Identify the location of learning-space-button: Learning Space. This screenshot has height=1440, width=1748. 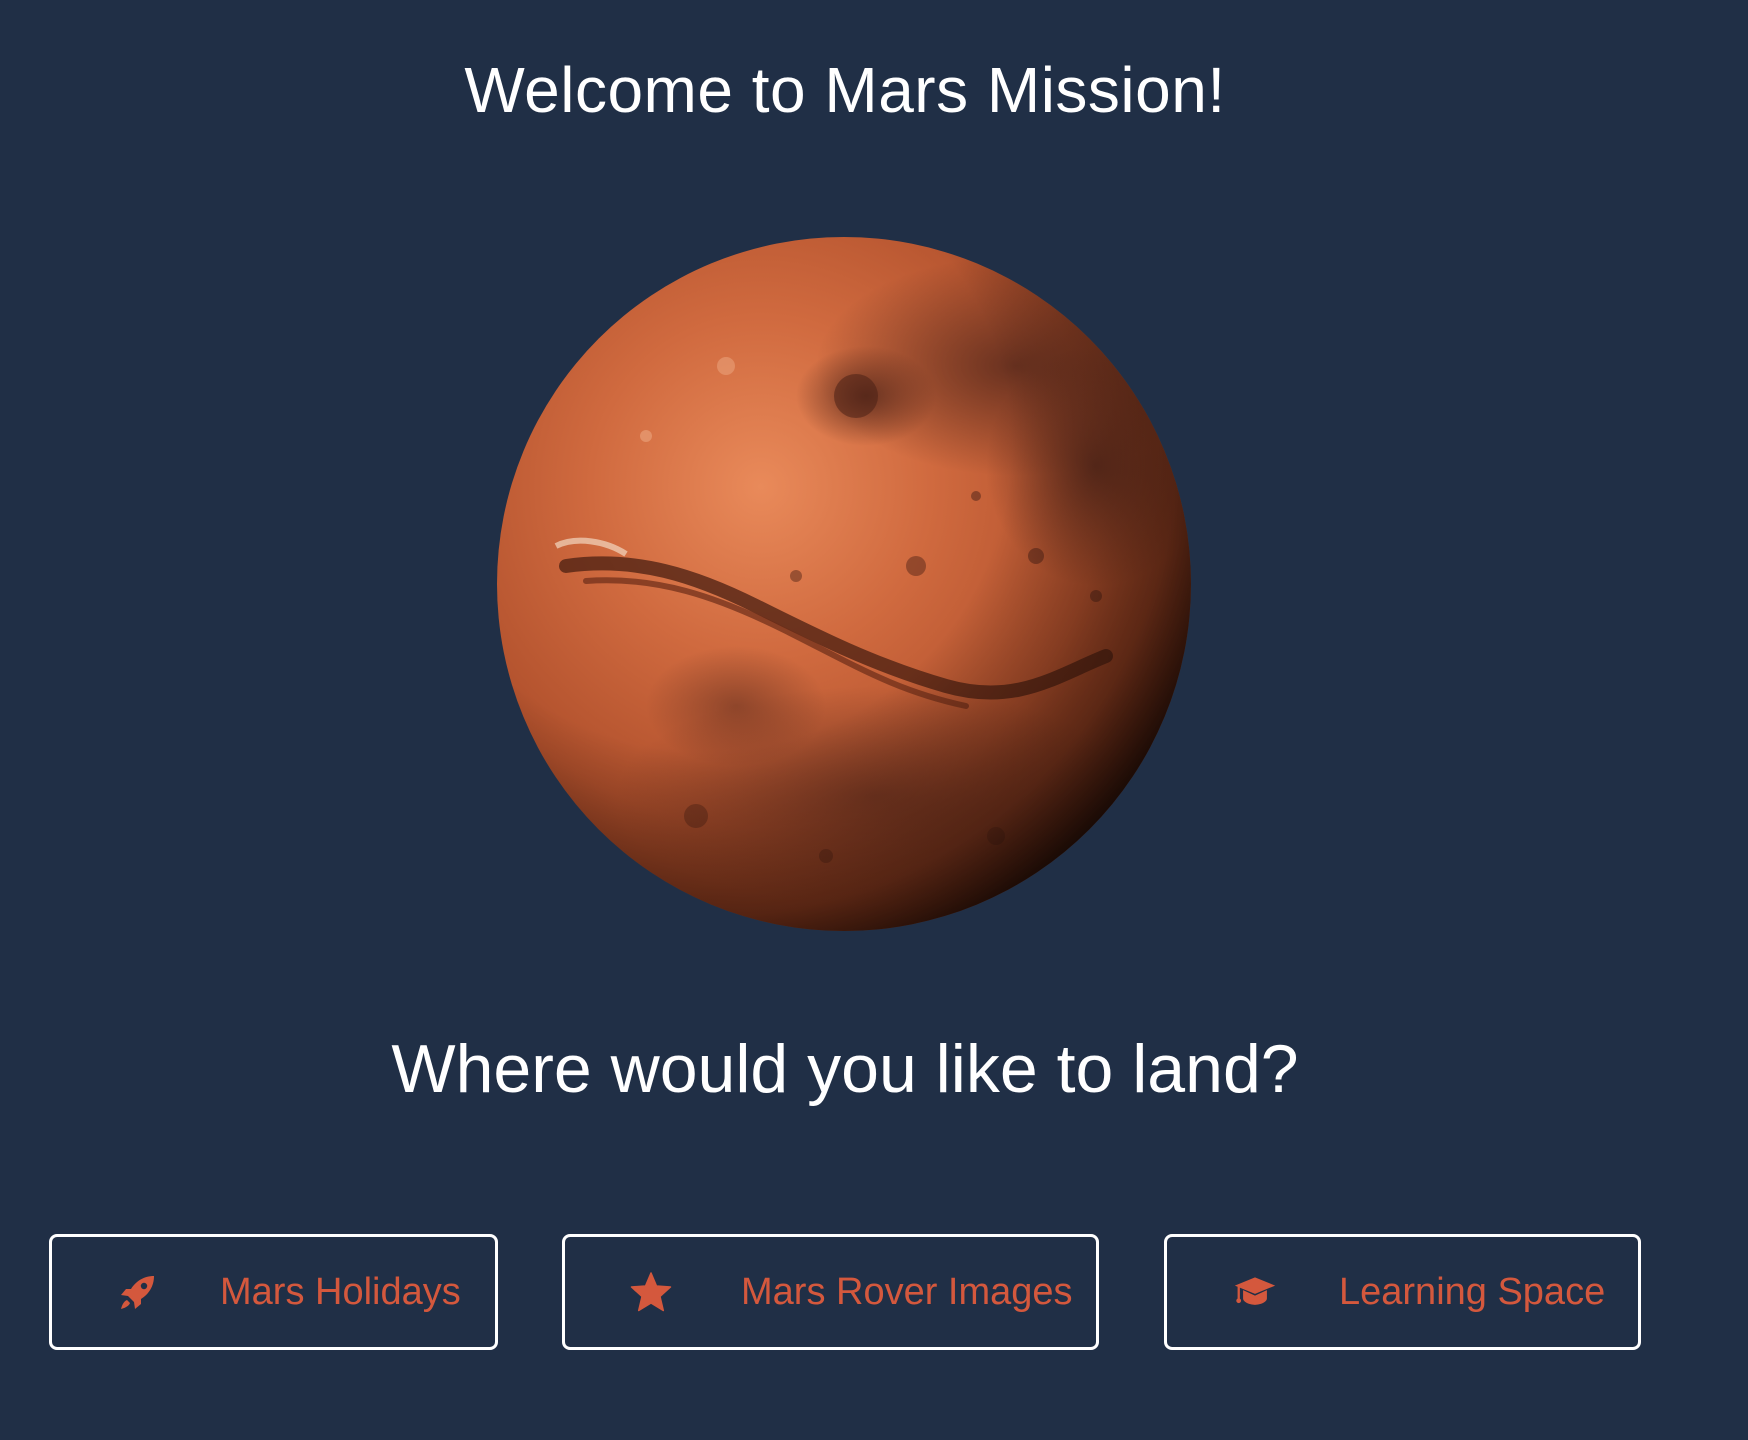
(1402, 1292).